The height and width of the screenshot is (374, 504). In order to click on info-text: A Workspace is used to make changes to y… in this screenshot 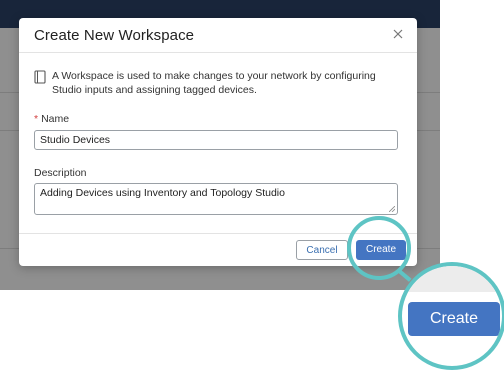, I will do `click(214, 83)`.